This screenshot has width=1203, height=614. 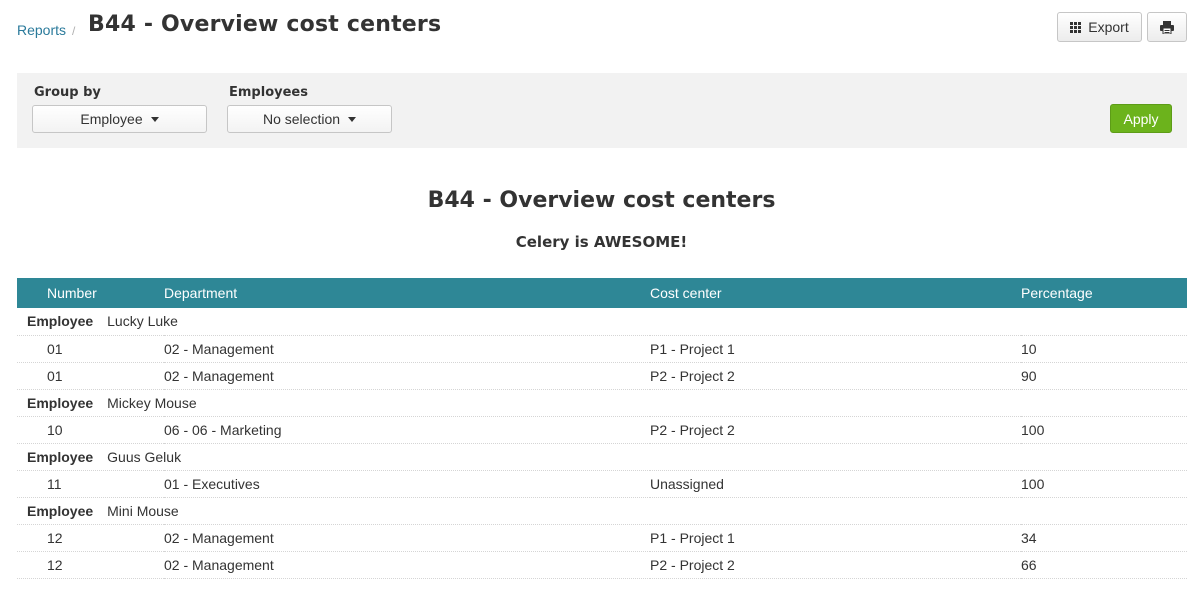 I want to click on cell-percentage: 10, so click(x=1104, y=349).